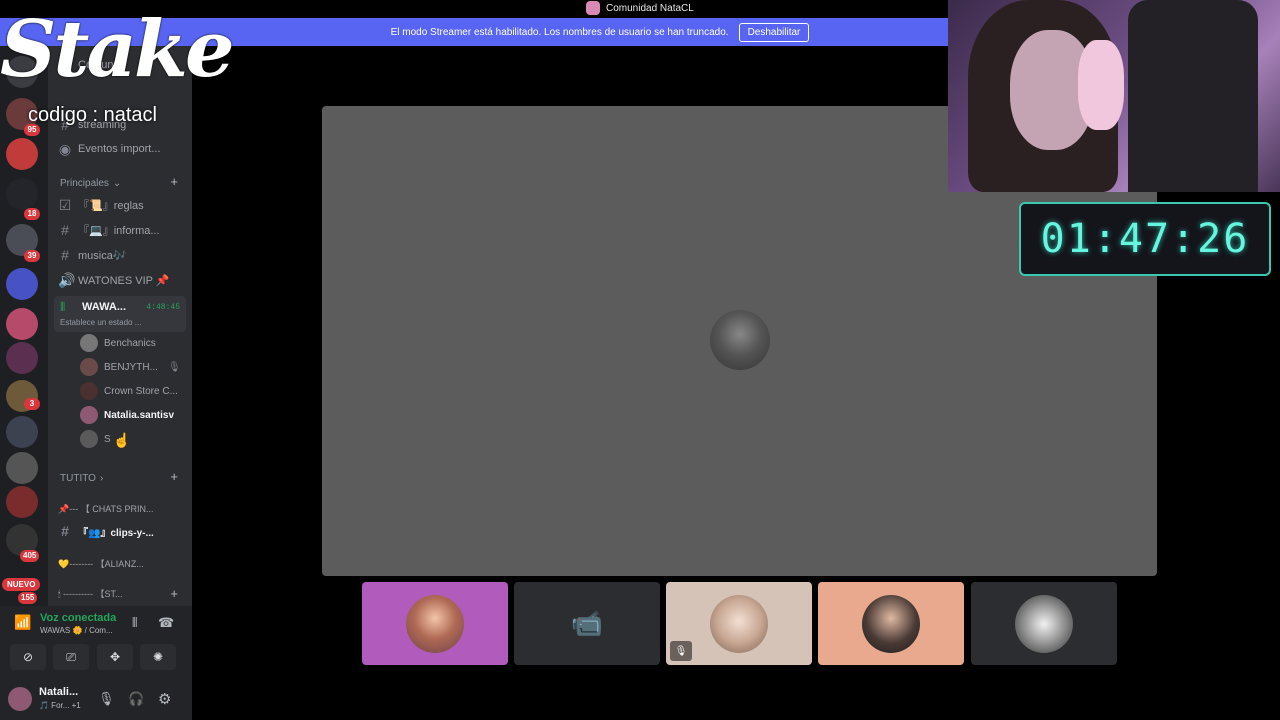 The width and height of the screenshot is (1280, 720). What do you see at coordinates (63, 307) in the screenshot?
I see `voice-activity-icon: ⦀` at bounding box center [63, 307].